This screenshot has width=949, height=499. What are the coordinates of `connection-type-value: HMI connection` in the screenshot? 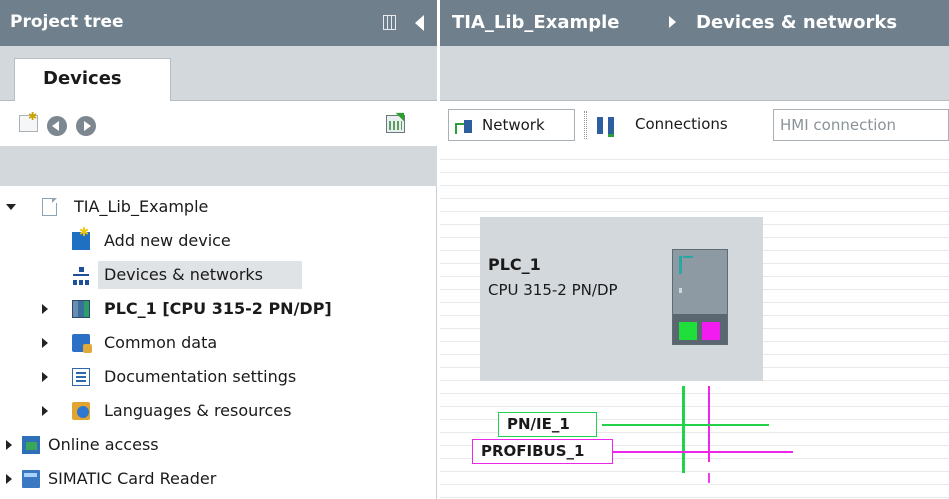 It's located at (838, 125).